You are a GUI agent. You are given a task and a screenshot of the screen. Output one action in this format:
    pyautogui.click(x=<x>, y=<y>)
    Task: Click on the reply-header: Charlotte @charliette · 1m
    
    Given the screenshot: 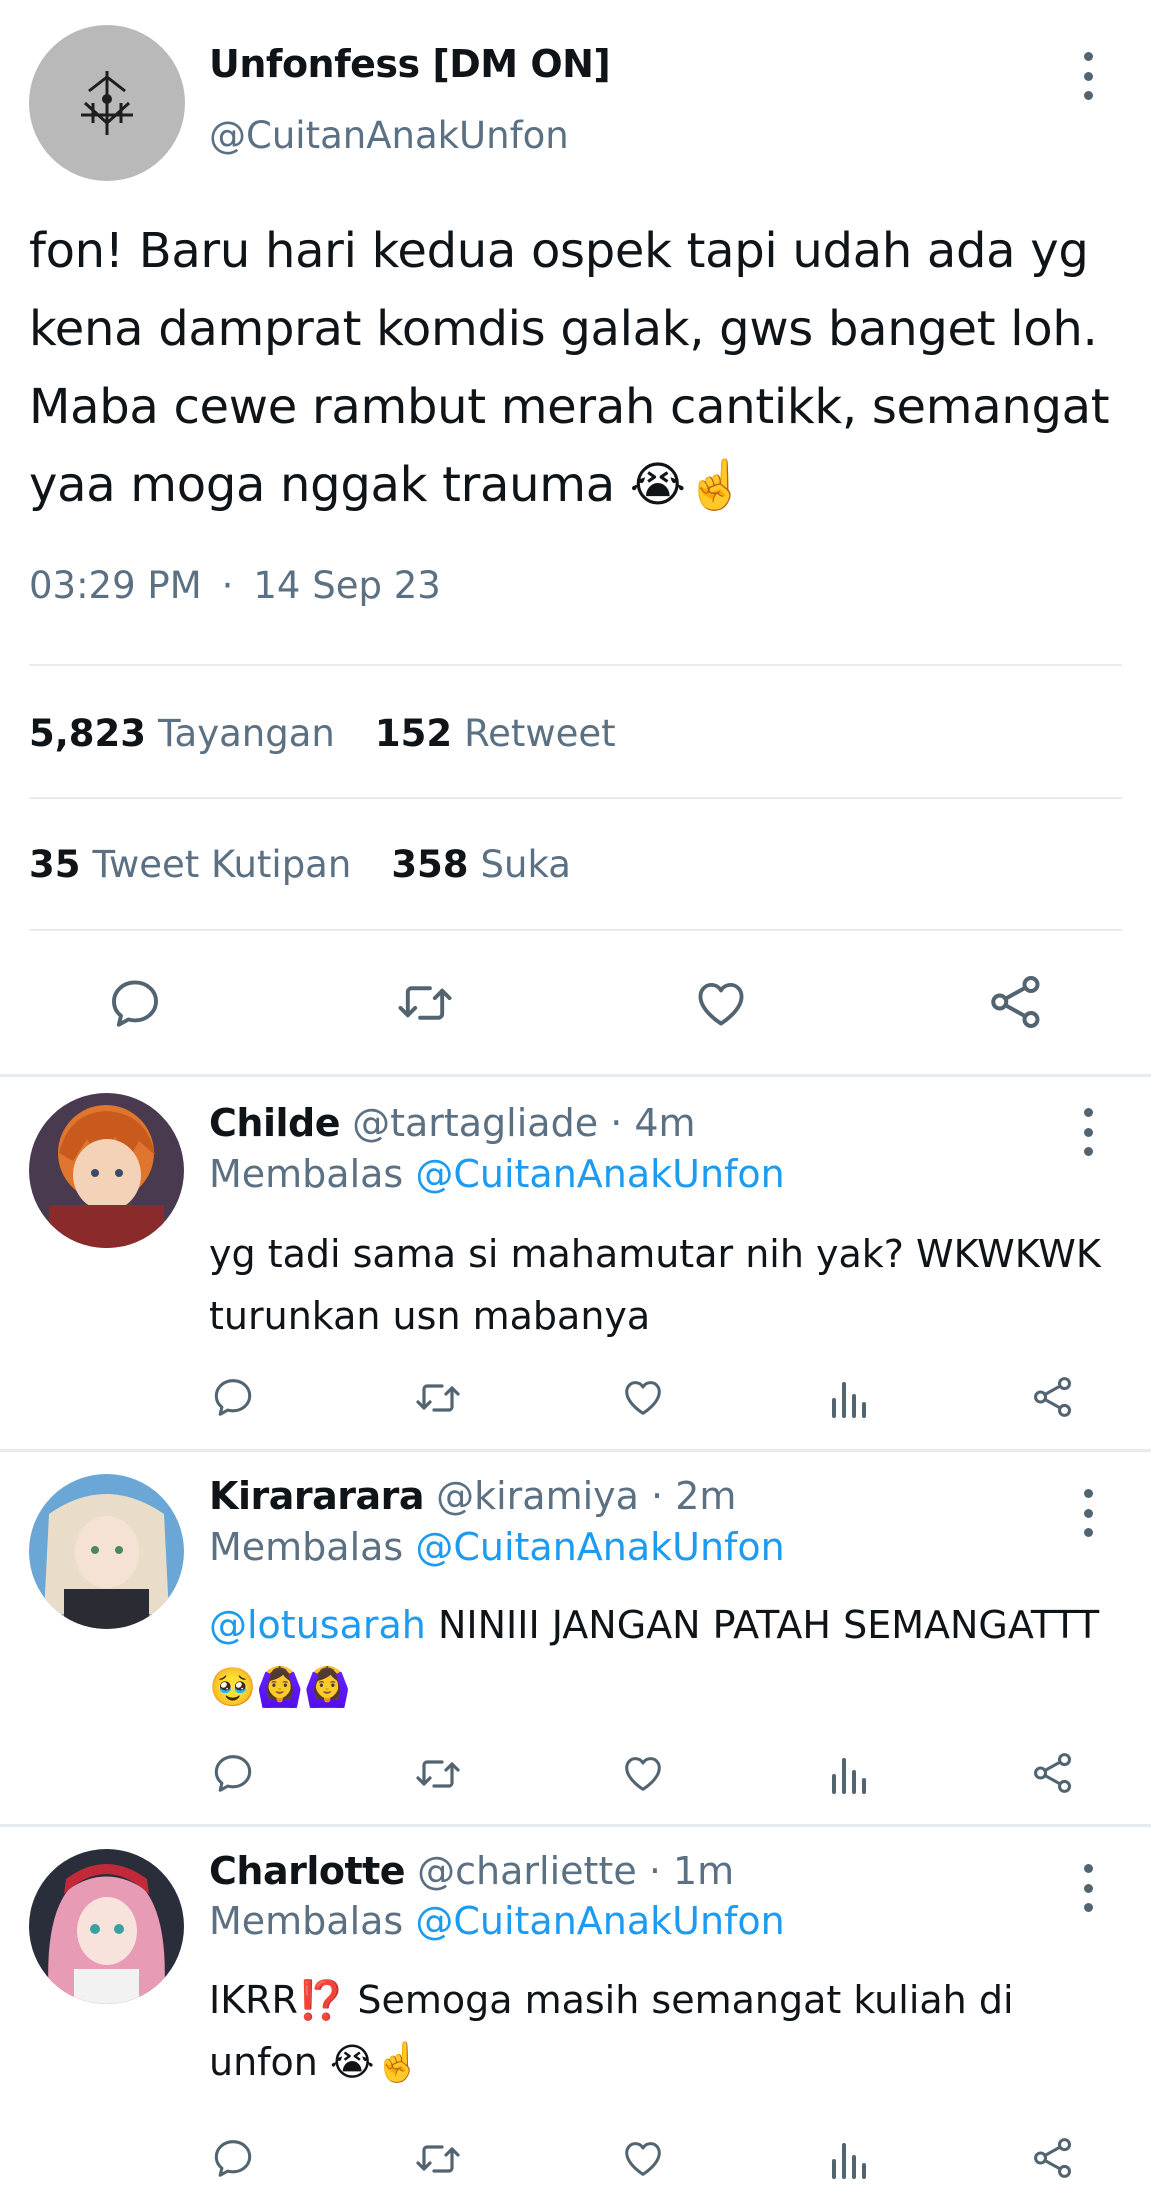 What is the action you would take?
    pyautogui.click(x=471, y=1871)
    